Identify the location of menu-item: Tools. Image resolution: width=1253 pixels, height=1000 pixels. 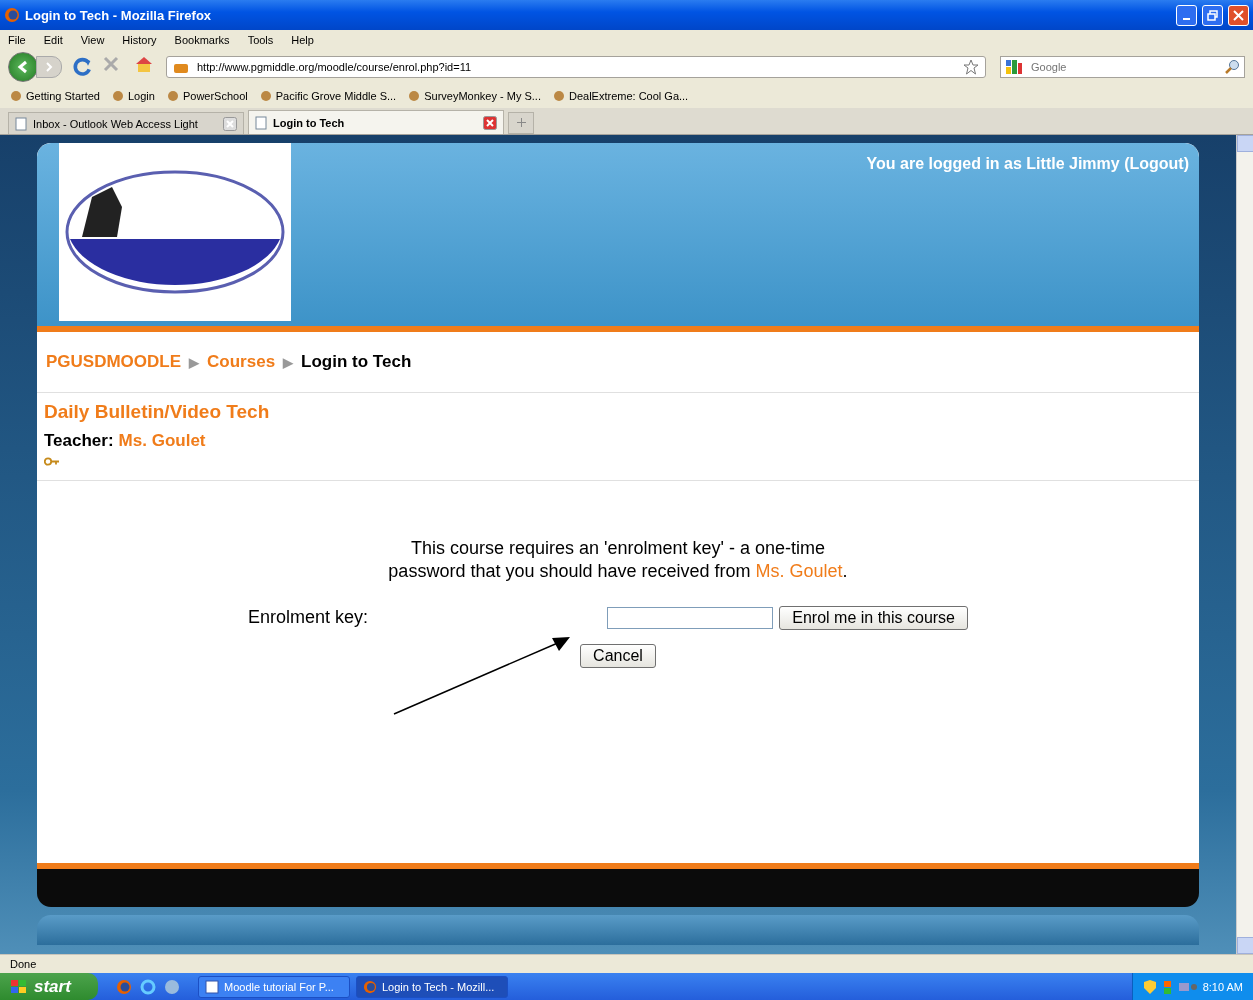
(260, 40).